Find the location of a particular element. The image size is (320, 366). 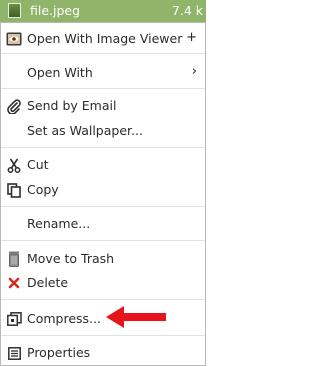

email-clip-icon is located at coordinates (14, 106).